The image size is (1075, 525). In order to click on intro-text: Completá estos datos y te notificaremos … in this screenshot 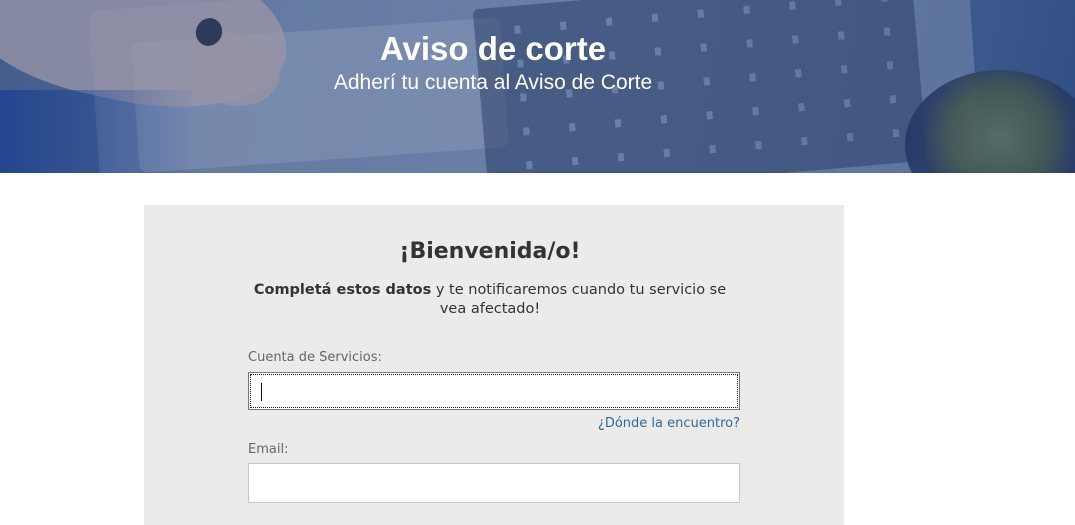, I will do `click(490, 300)`.